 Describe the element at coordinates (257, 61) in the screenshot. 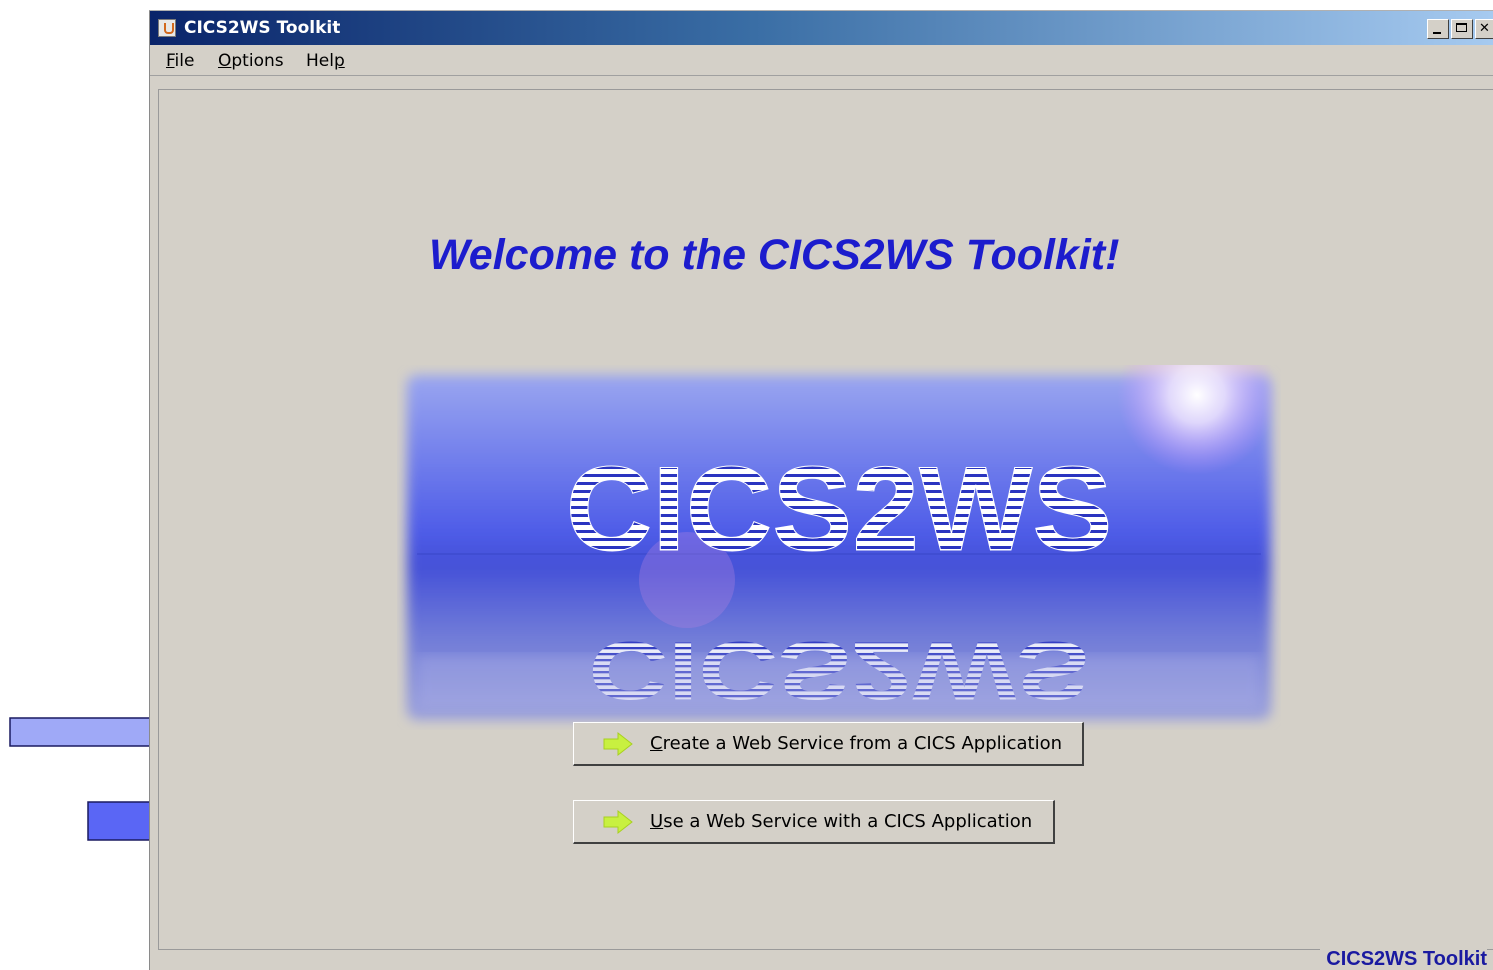

I see `menu-options-label: ptions` at that location.